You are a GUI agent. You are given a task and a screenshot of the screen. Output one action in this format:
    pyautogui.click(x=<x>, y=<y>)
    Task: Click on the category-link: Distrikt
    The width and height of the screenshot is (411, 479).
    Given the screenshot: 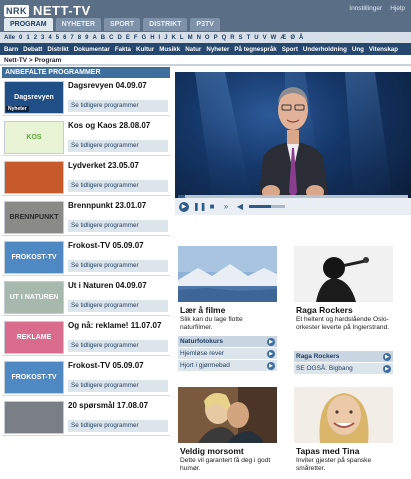 What is the action you would take?
    pyautogui.click(x=57, y=49)
    